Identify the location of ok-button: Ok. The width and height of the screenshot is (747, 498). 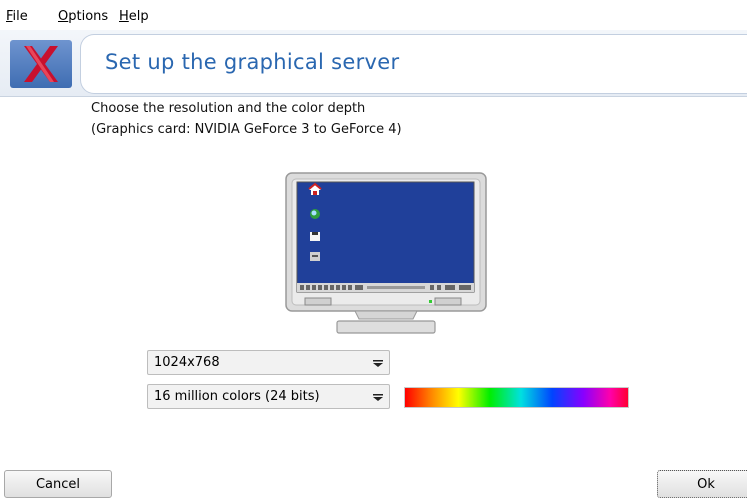
(702, 484).